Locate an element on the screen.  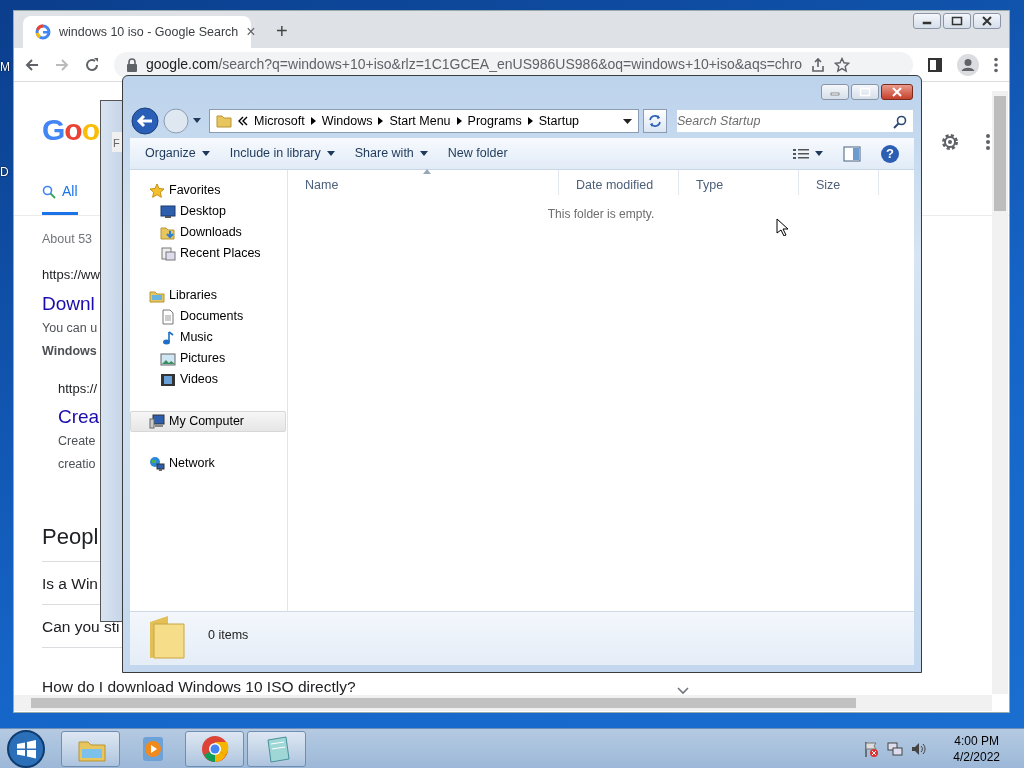
maximize-icon is located at coordinates (957, 21).